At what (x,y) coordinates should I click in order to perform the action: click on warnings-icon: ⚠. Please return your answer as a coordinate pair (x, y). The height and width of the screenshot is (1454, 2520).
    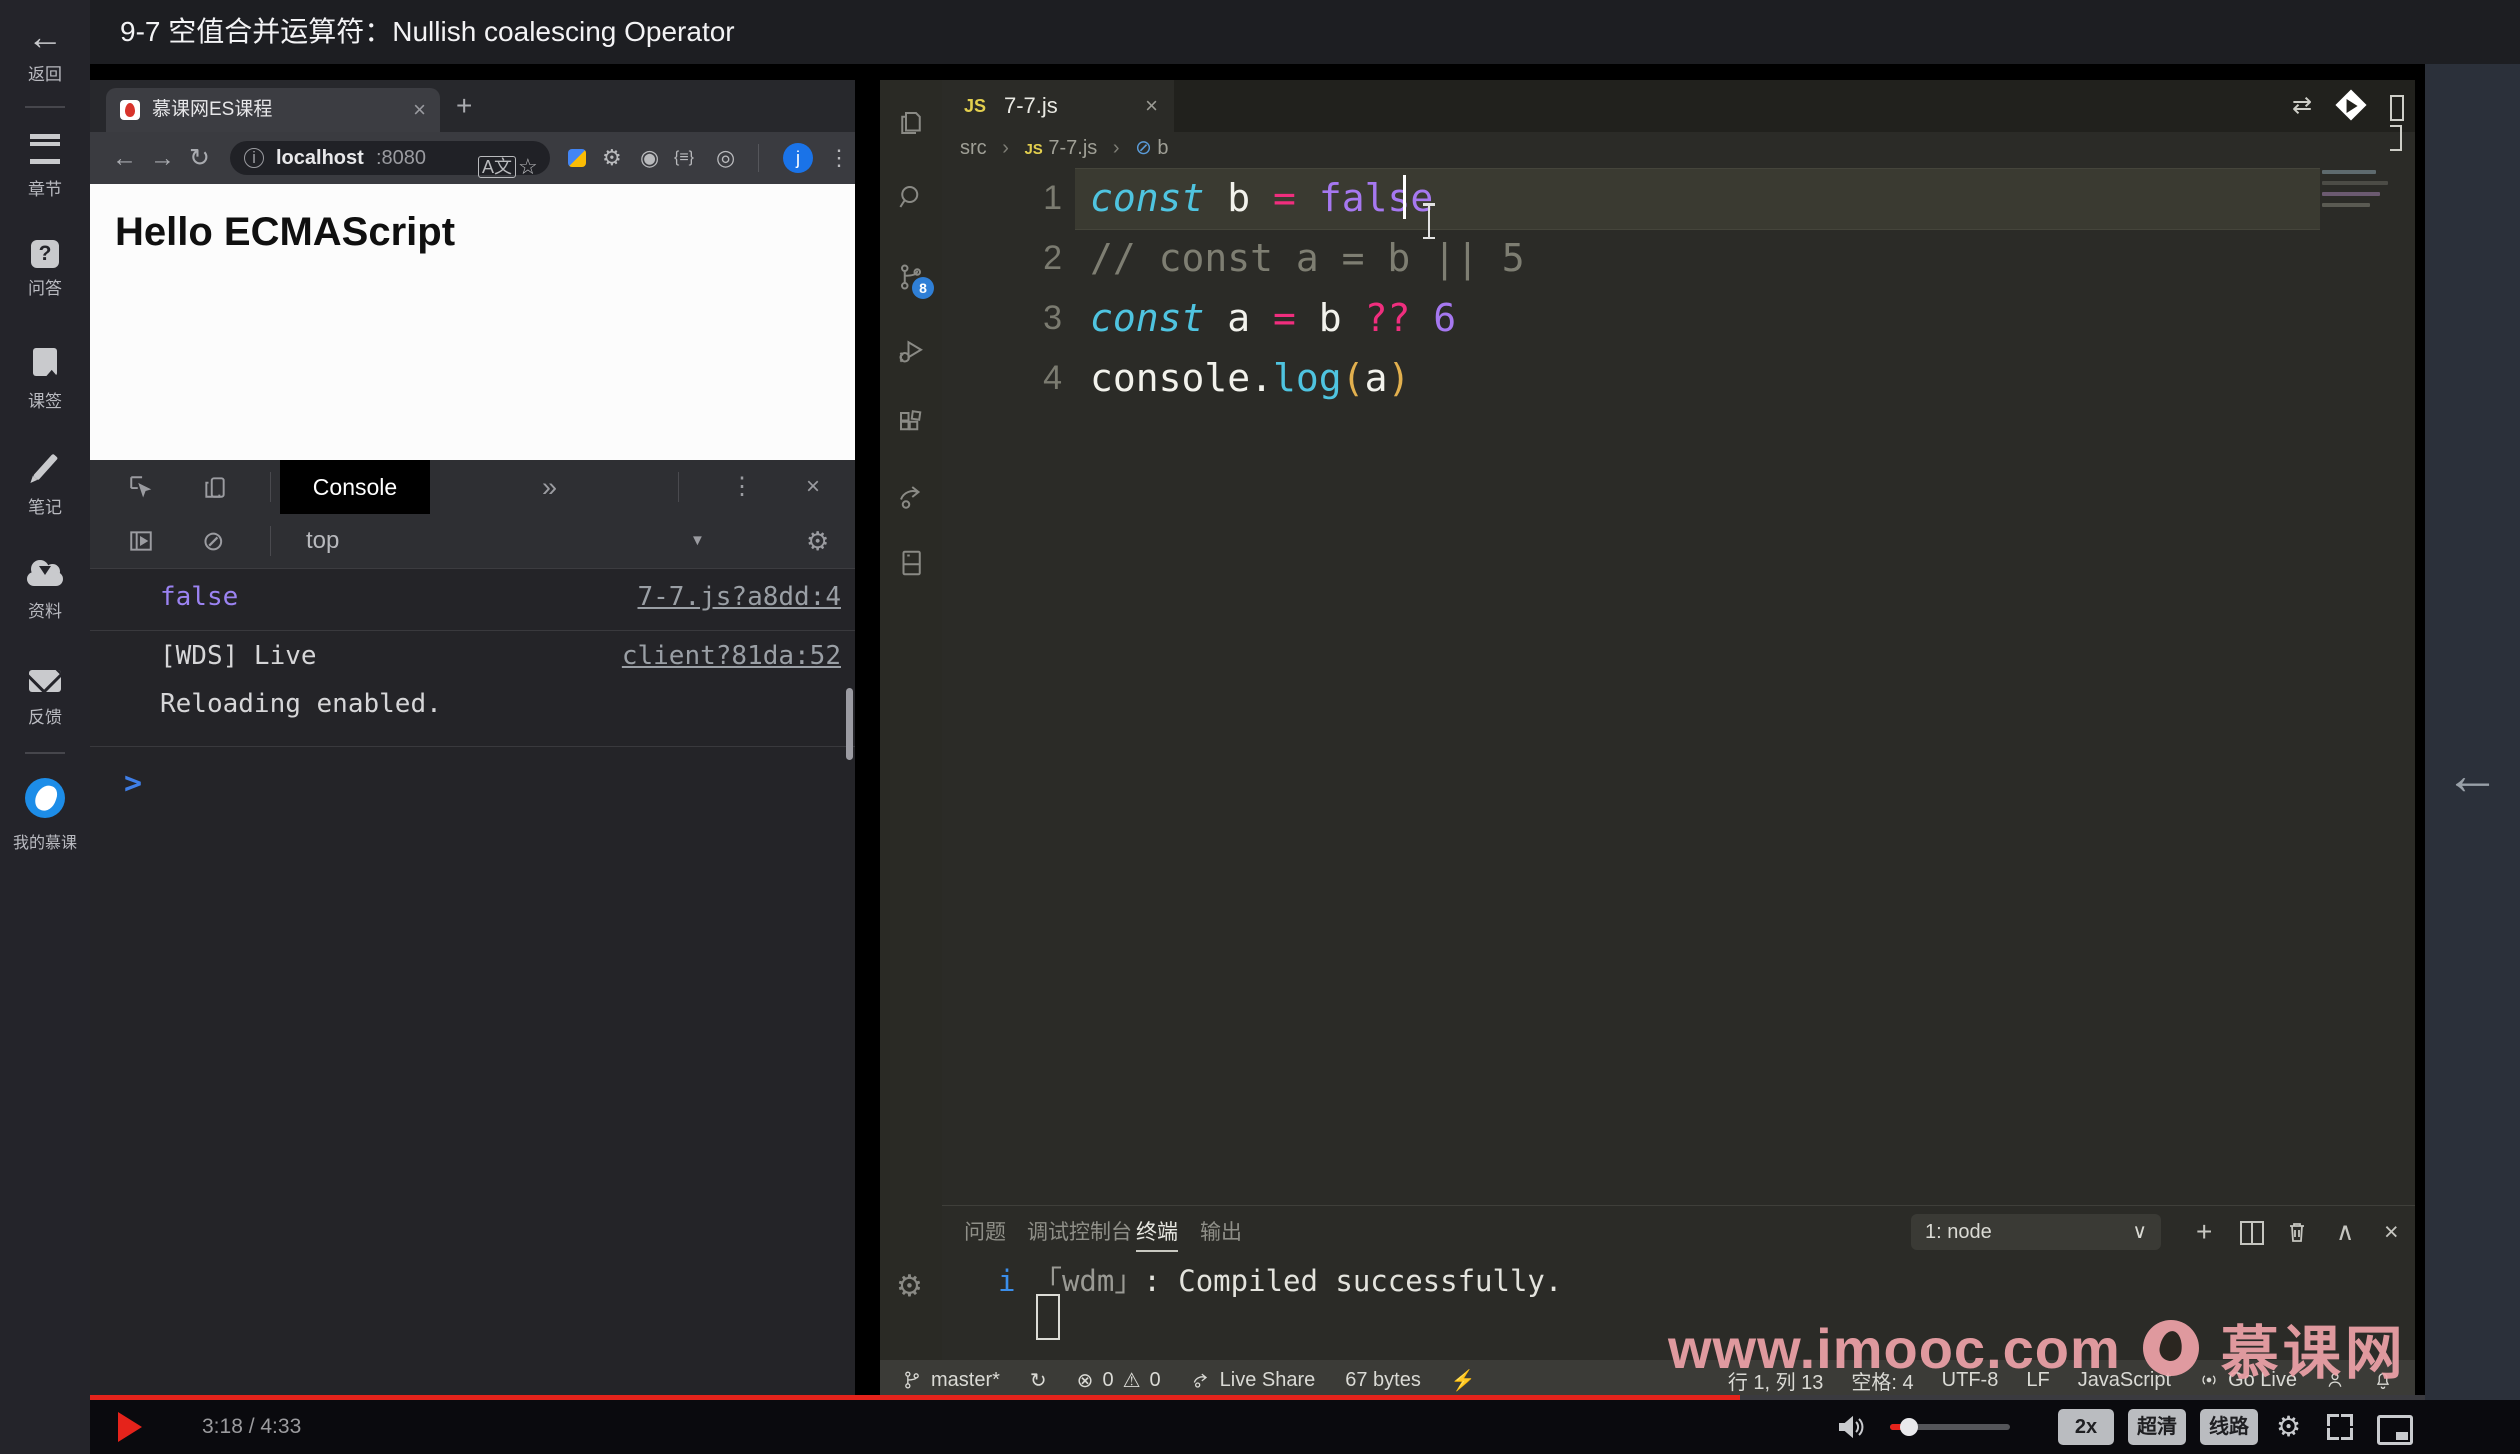
    Looking at the image, I should click on (1131, 1380).